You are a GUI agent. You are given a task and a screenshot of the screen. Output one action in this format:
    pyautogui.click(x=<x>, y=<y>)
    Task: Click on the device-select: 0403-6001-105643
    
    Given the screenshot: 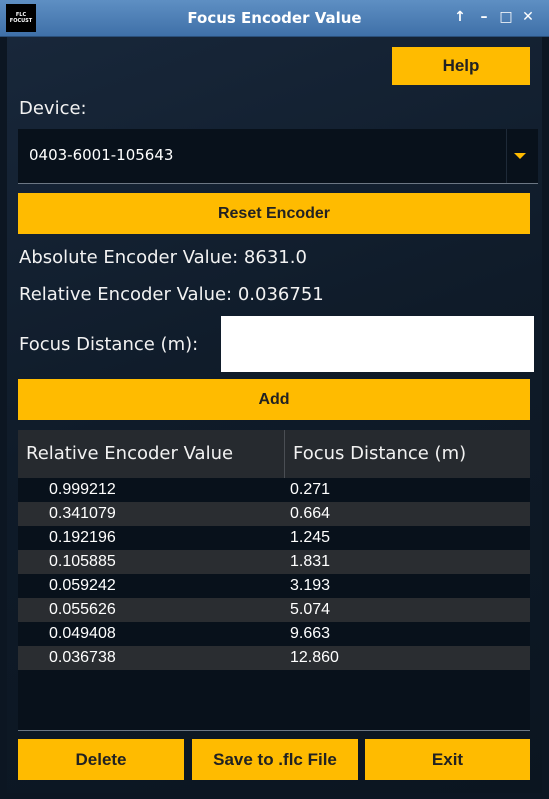 What is the action you would take?
    pyautogui.click(x=278, y=156)
    